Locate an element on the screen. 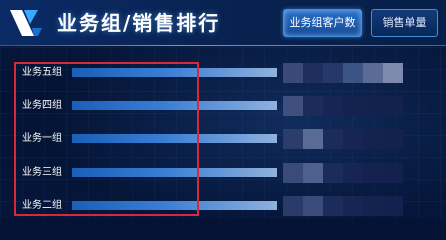 The image size is (446, 240). tab-group-customer-count: 业务组客户数 is located at coordinates (322, 23).